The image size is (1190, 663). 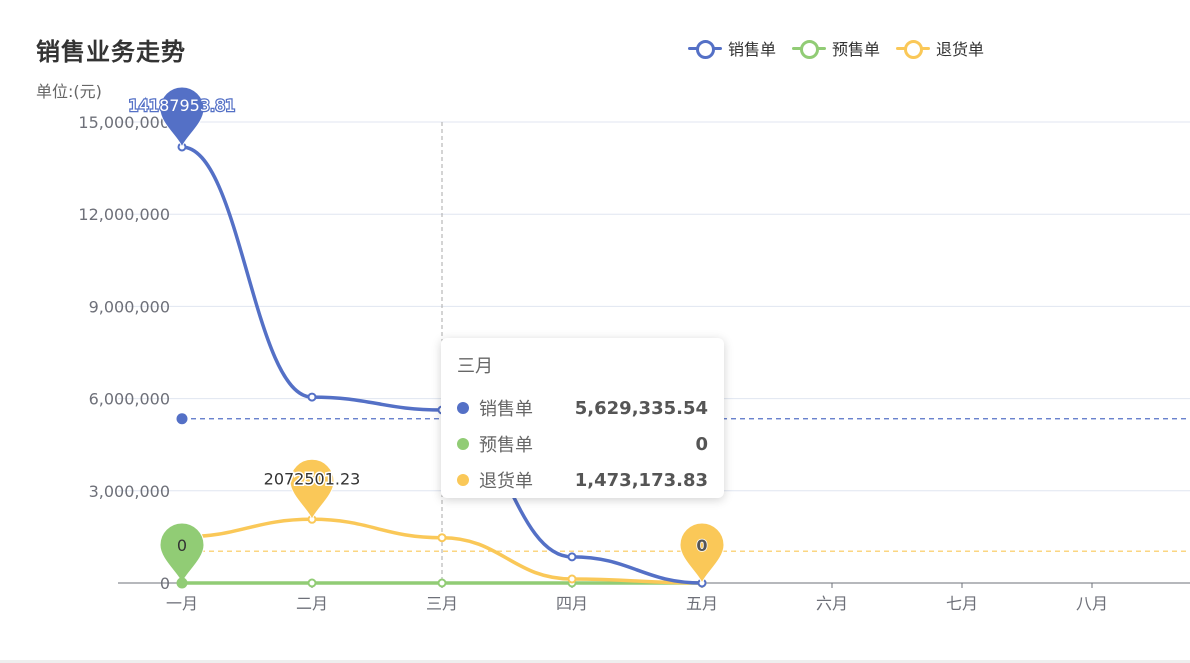 I want to click on tooltip-value-sales: 5,629,335.54, so click(x=641, y=408).